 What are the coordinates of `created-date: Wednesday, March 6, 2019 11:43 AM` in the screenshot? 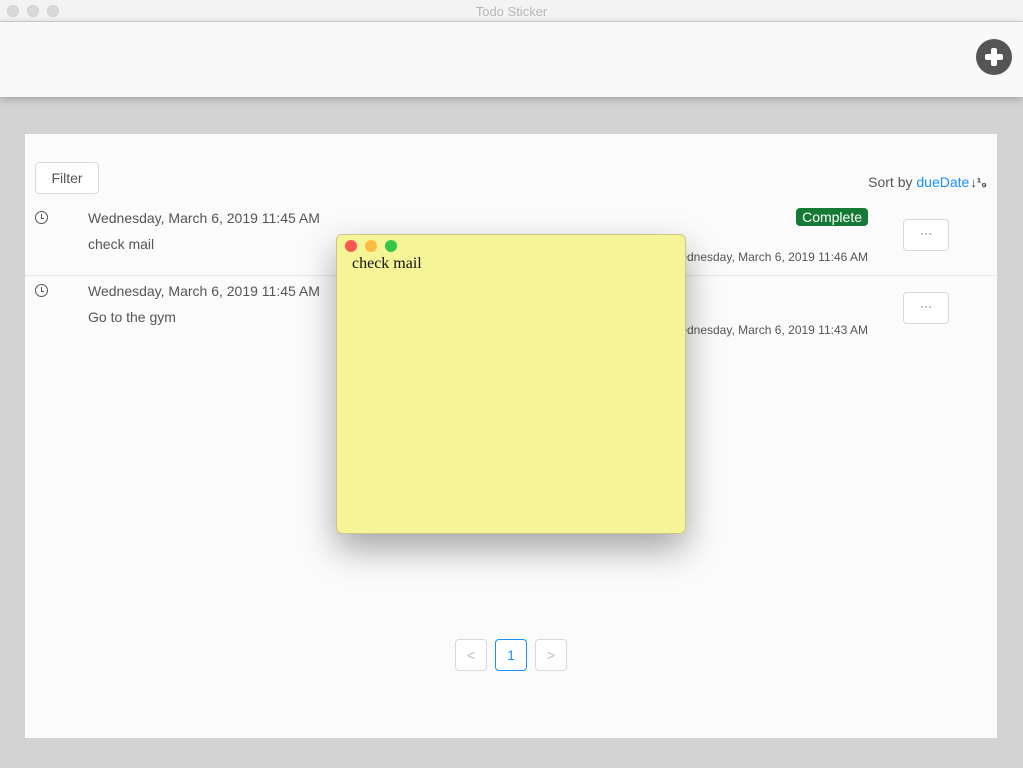 It's located at (768, 330).